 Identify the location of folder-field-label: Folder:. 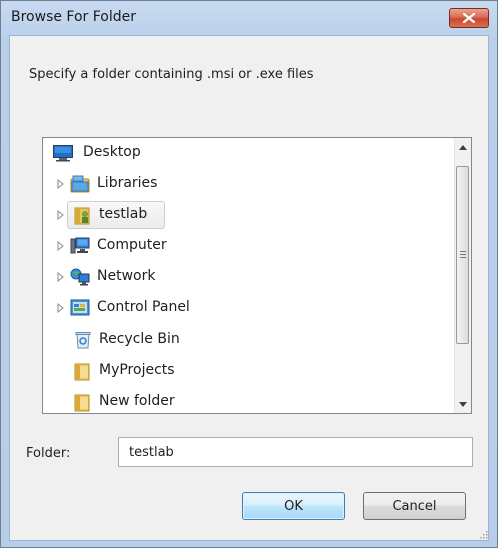
(48, 453).